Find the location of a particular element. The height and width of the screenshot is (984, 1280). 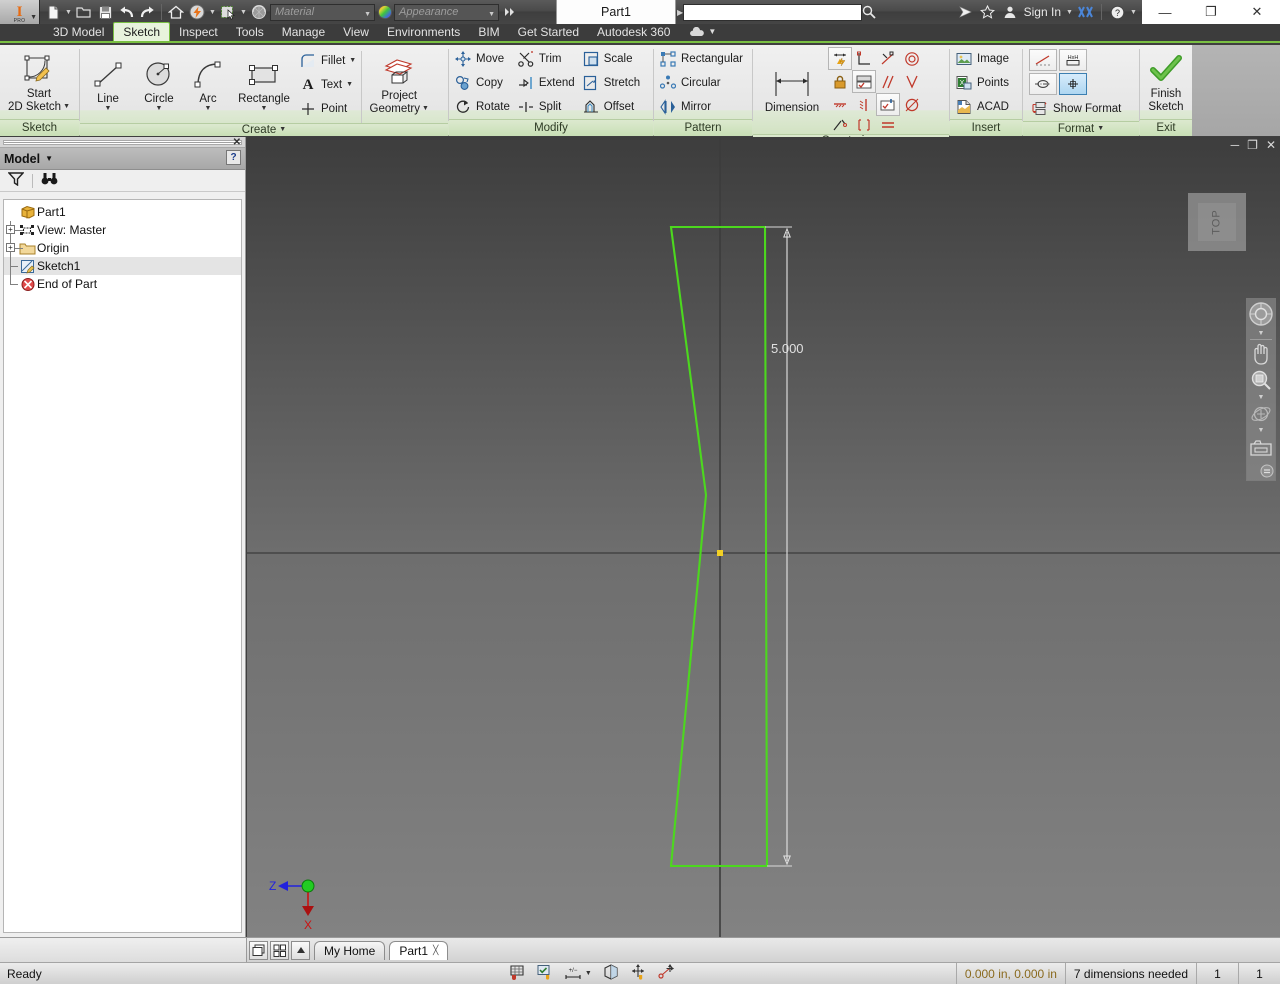

perpendicular-constraint-icon is located at coordinates (864, 58).